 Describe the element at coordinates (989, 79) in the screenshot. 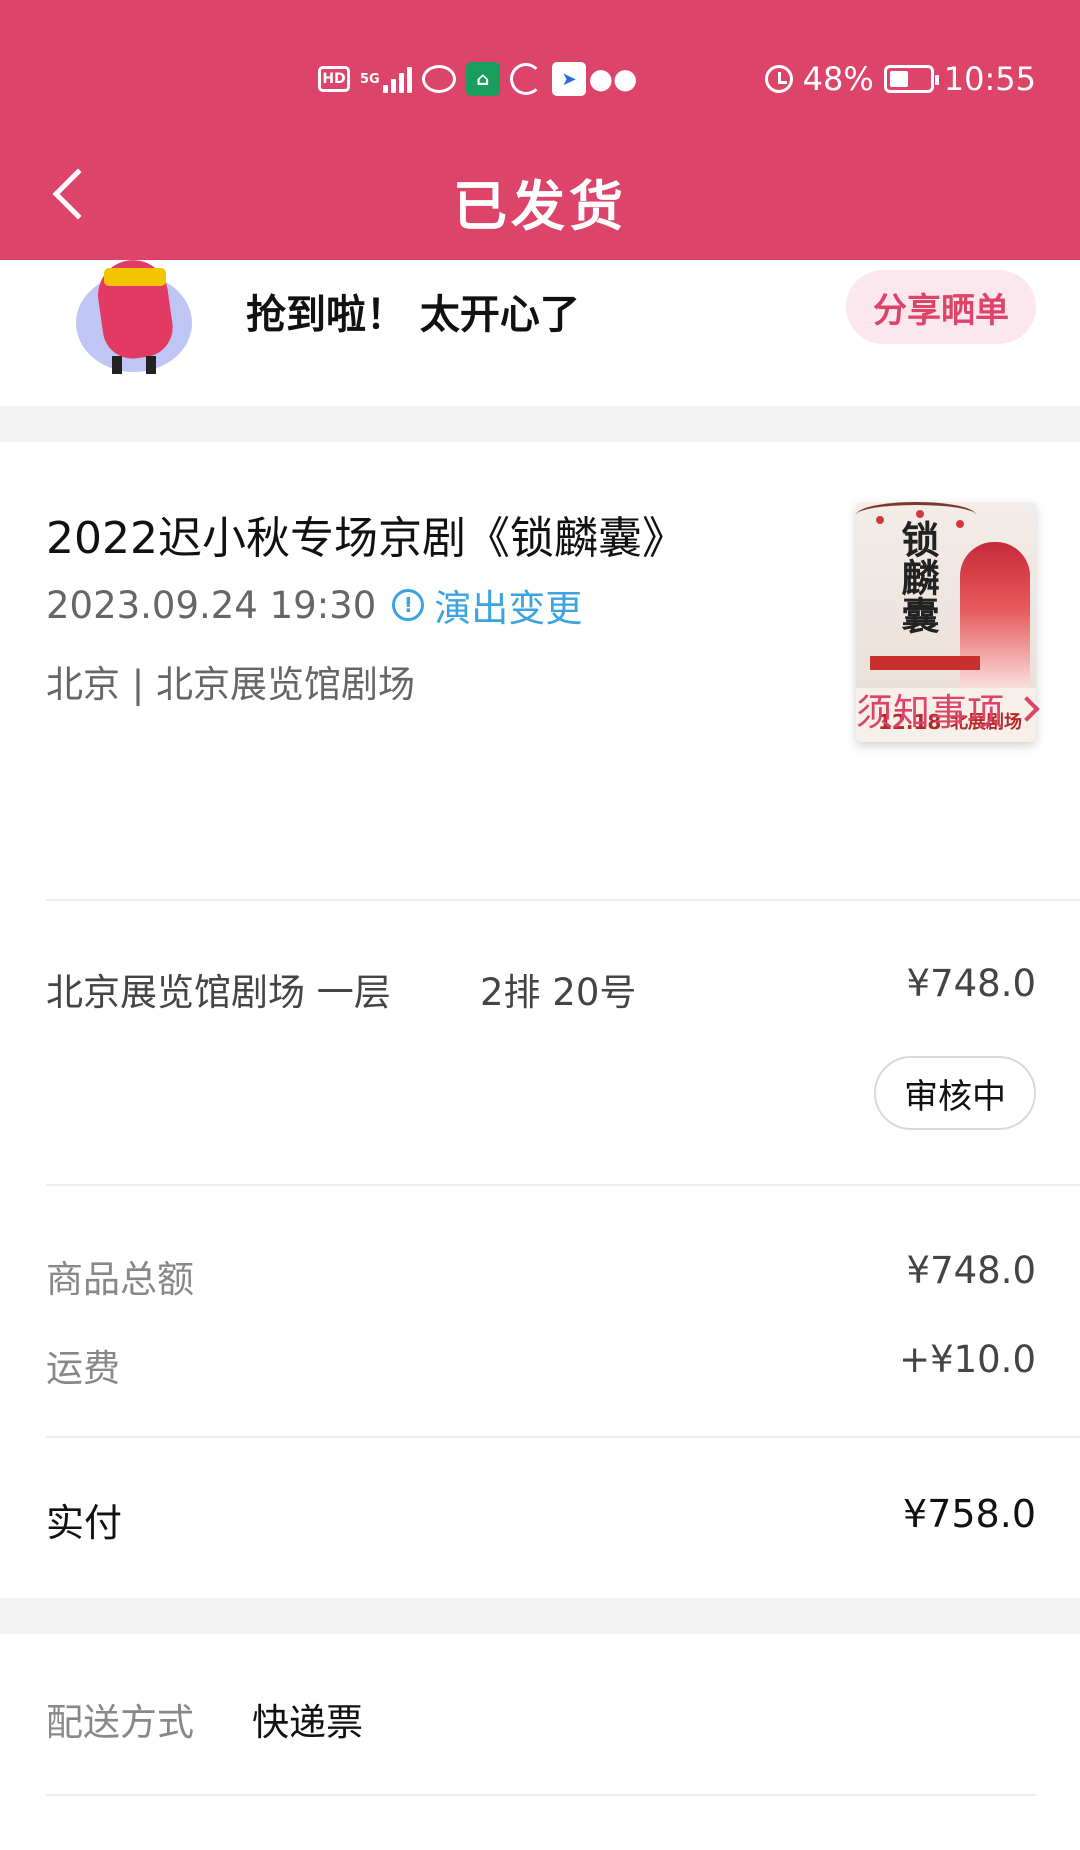

I see `clock-time: 10:55` at that location.